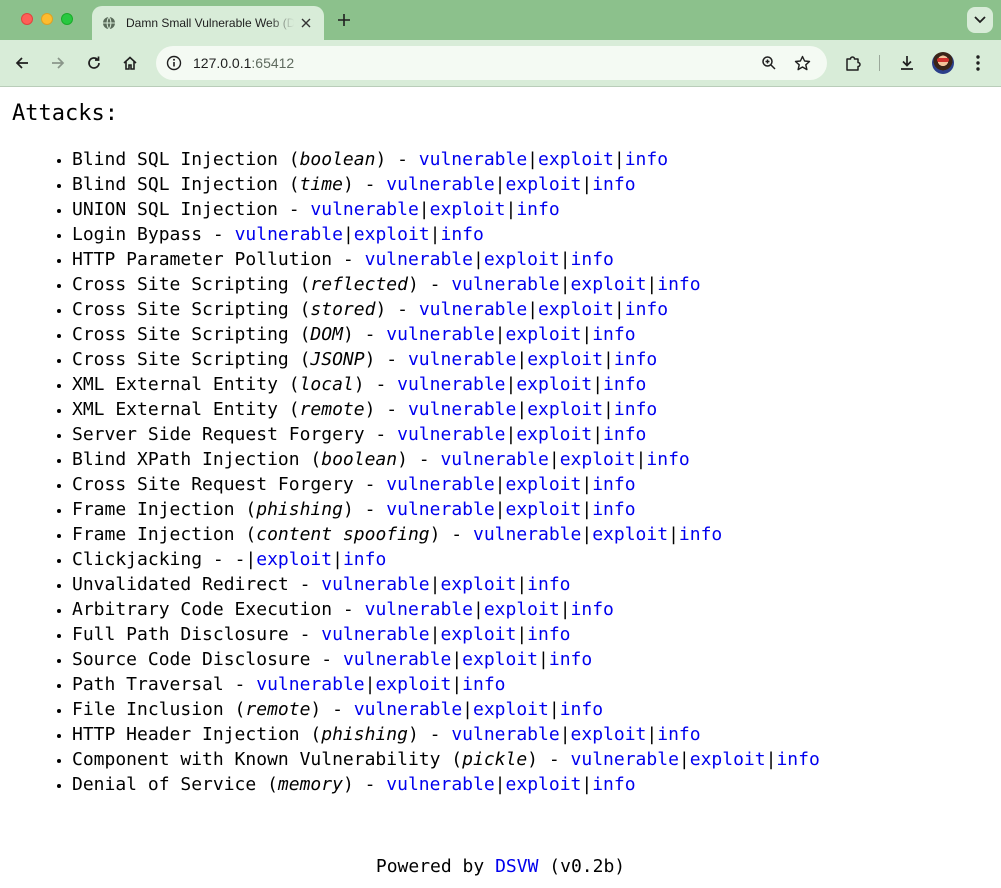 This screenshot has height=888, width=1001. Describe the element at coordinates (27, 19) in the screenshot. I see `window-close-button` at that location.